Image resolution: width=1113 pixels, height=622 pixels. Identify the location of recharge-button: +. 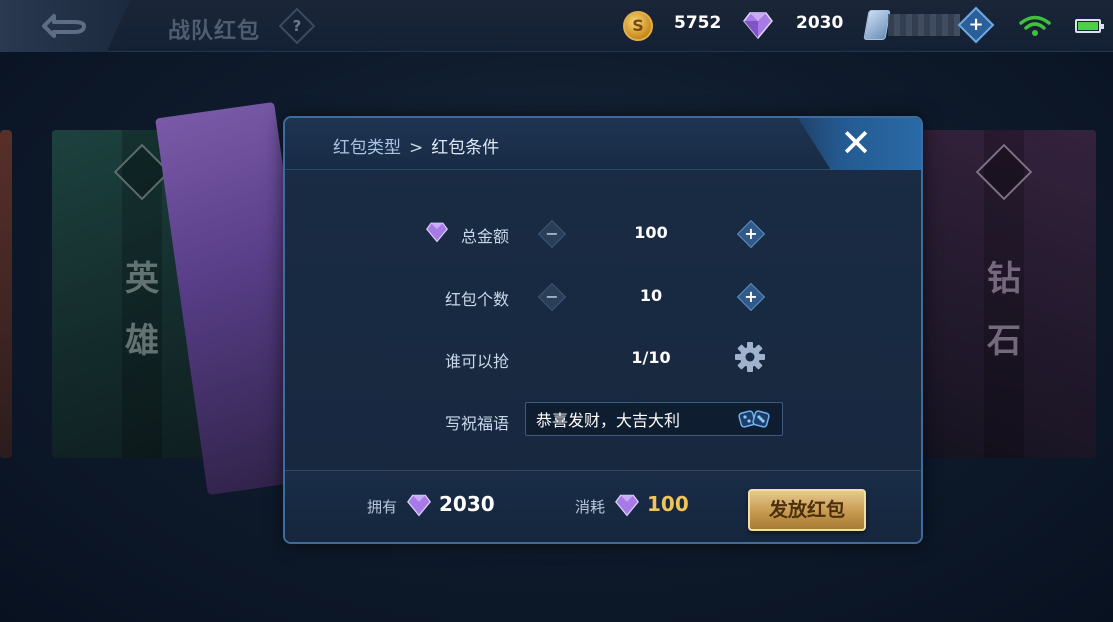
(976, 25).